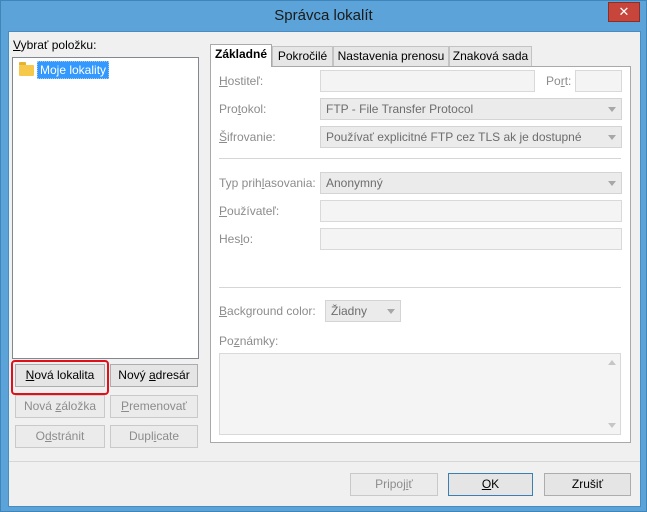  I want to click on close-button: ✕, so click(624, 12).